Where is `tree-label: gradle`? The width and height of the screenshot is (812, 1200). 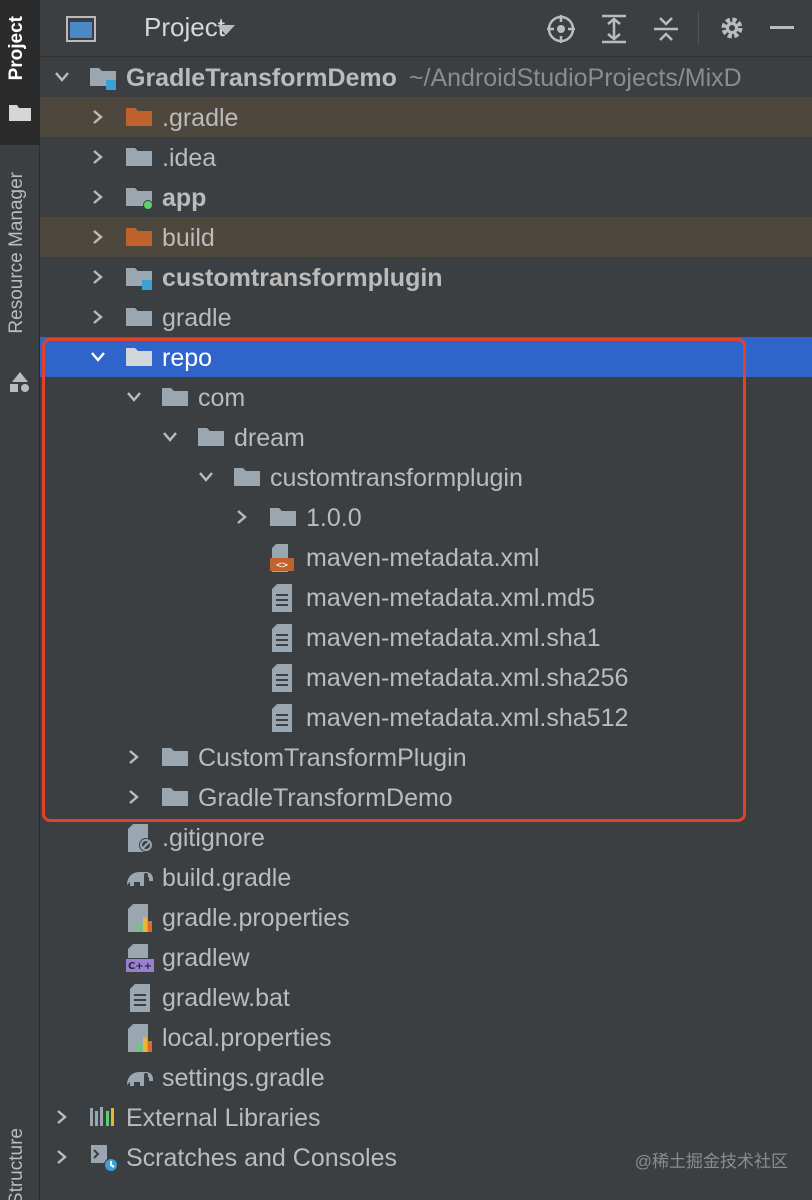
tree-label: gradle is located at coordinates (197, 318).